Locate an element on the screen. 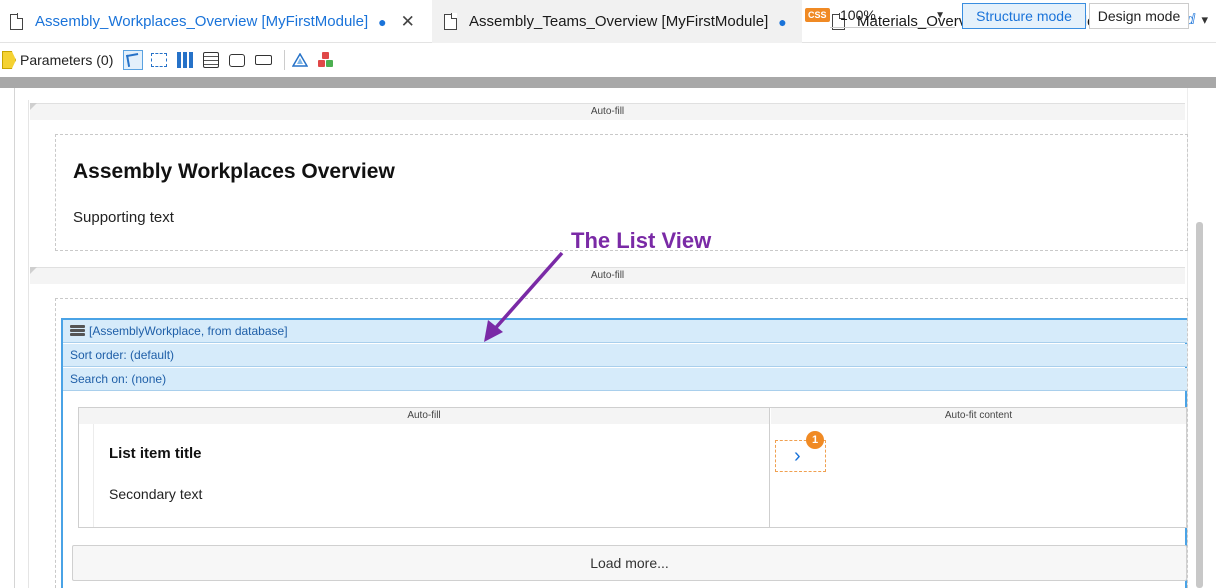 The image size is (1216, 588). list-view-search-on: Search on: (none) is located at coordinates (625, 379).